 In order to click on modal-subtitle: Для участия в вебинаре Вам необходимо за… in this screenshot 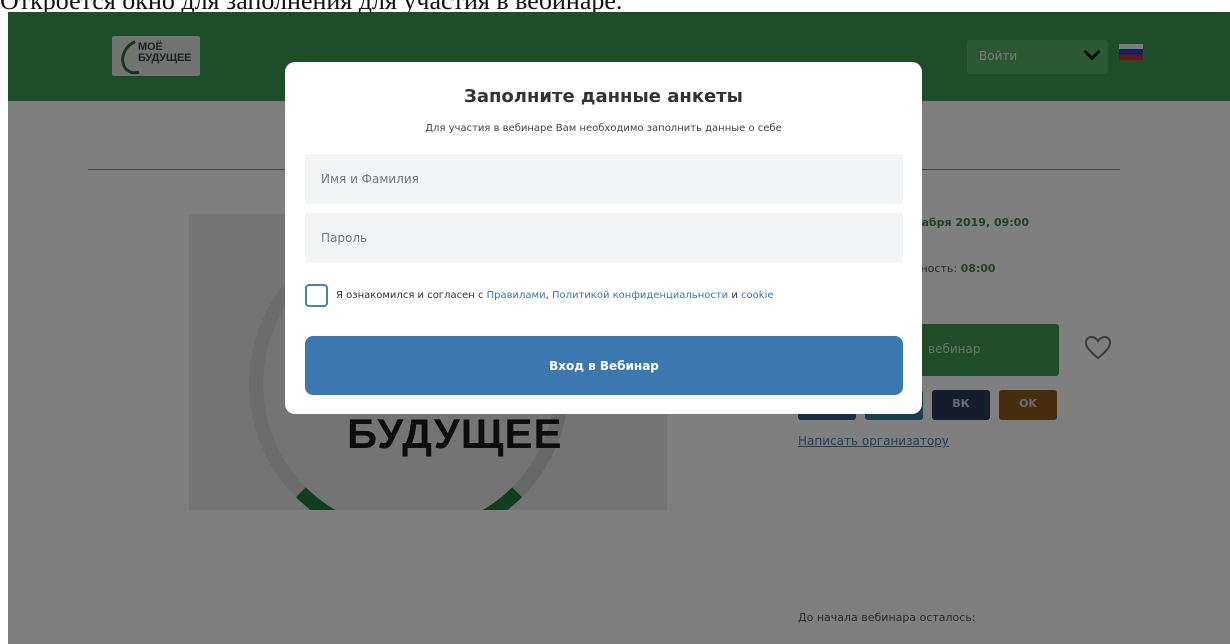, I will do `click(603, 128)`.